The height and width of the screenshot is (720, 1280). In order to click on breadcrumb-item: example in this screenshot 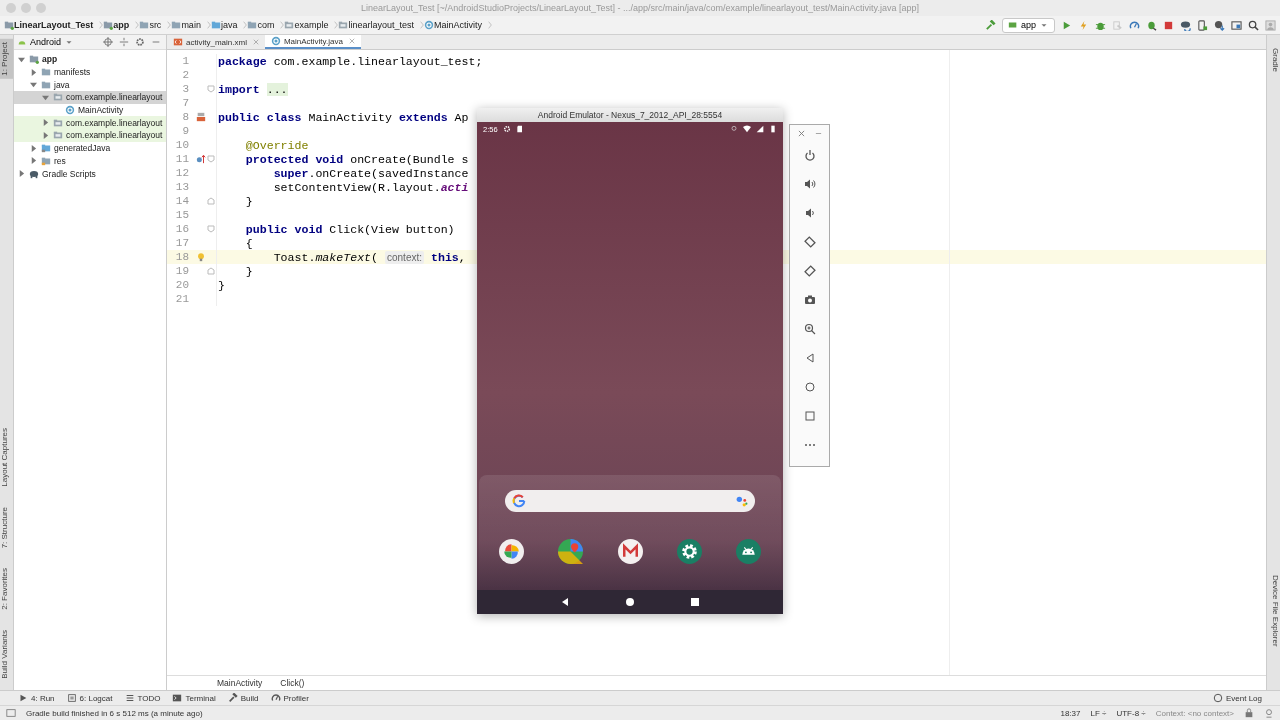, I will do `click(311, 25)`.